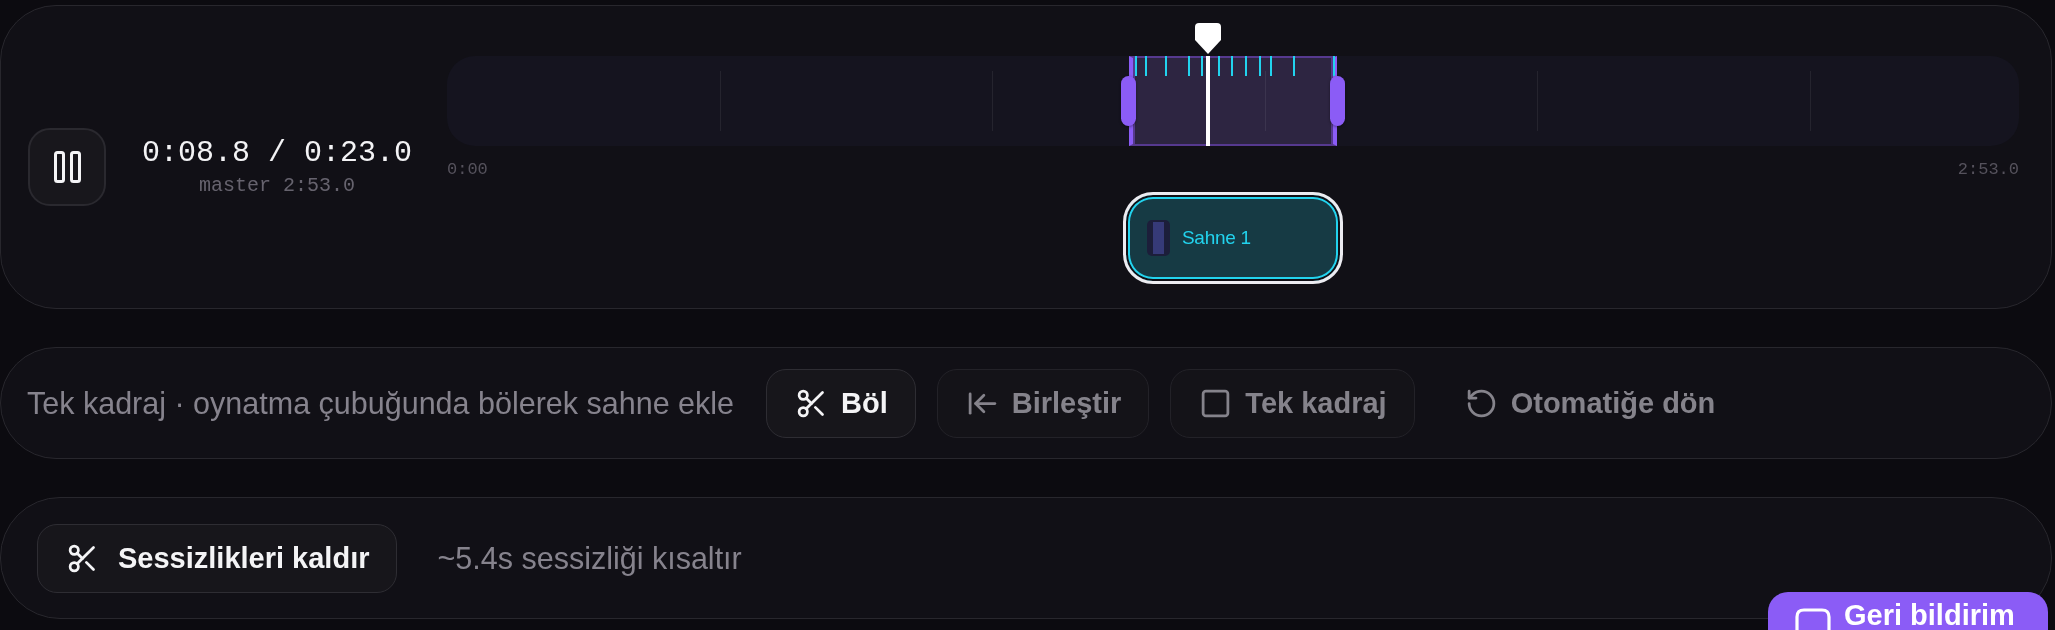 Image resolution: width=2055 pixels, height=630 pixels. What do you see at coordinates (277, 153) in the screenshot?
I see `playback-time: 0:08.8 / 0:23.0` at bounding box center [277, 153].